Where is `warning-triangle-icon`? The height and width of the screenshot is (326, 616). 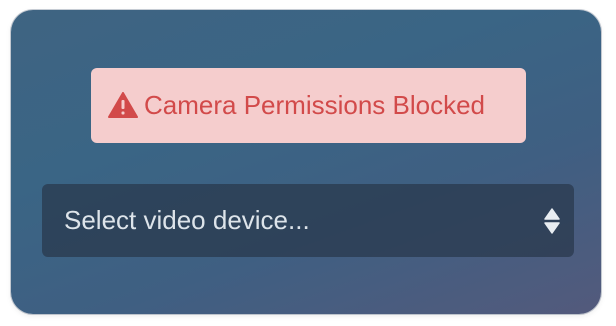 warning-triangle-icon is located at coordinates (123, 104).